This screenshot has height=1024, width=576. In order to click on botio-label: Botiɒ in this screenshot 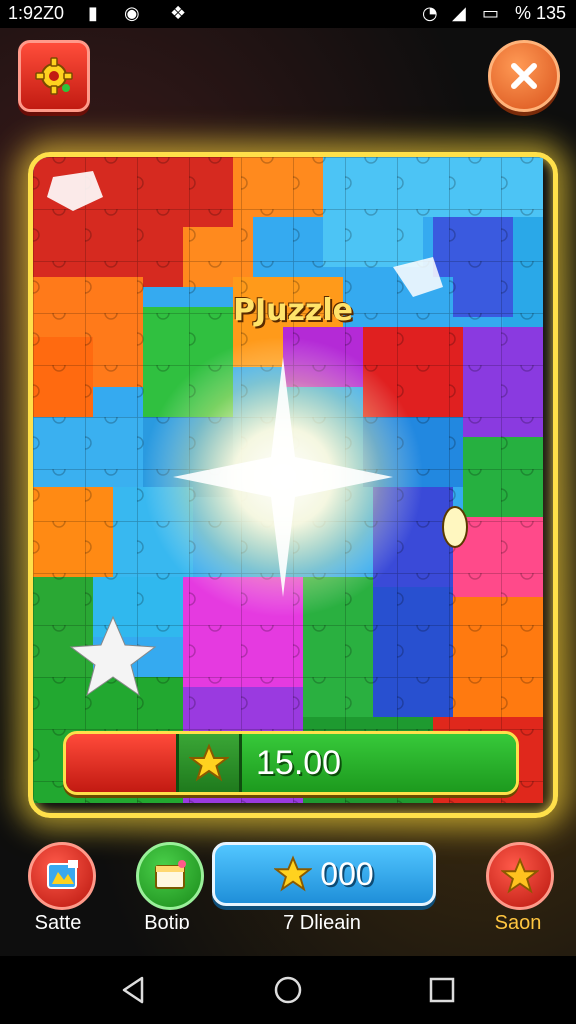, I will do `click(167, 923)`.